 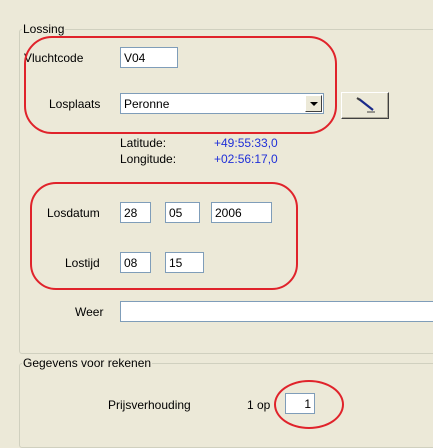 What do you see at coordinates (222, 103) in the screenshot?
I see `losplaats-select: Peronne` at bounding box center [222, 103].